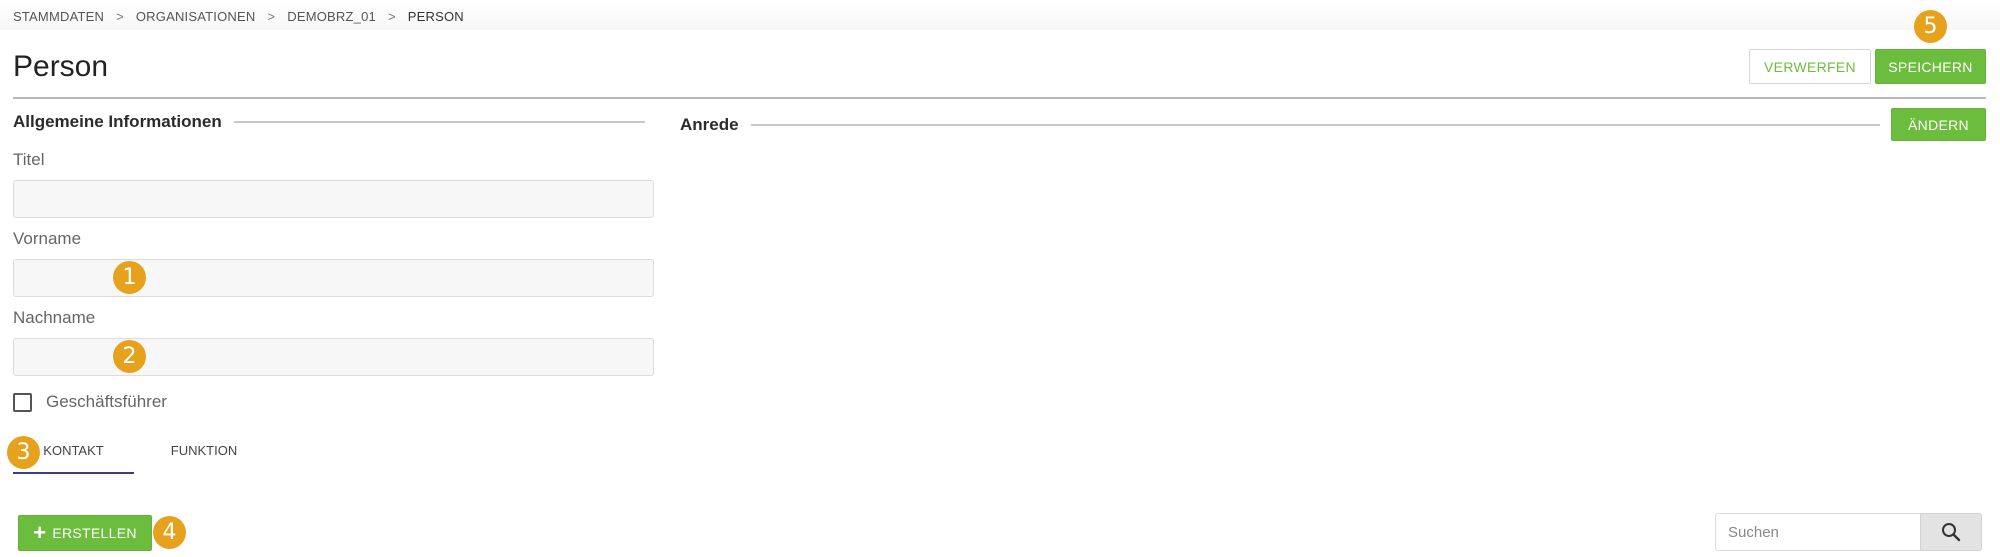  Describe the element at coordinates (1930, 26) in the screenshot. I see `step-marker-5: 5` at that location.